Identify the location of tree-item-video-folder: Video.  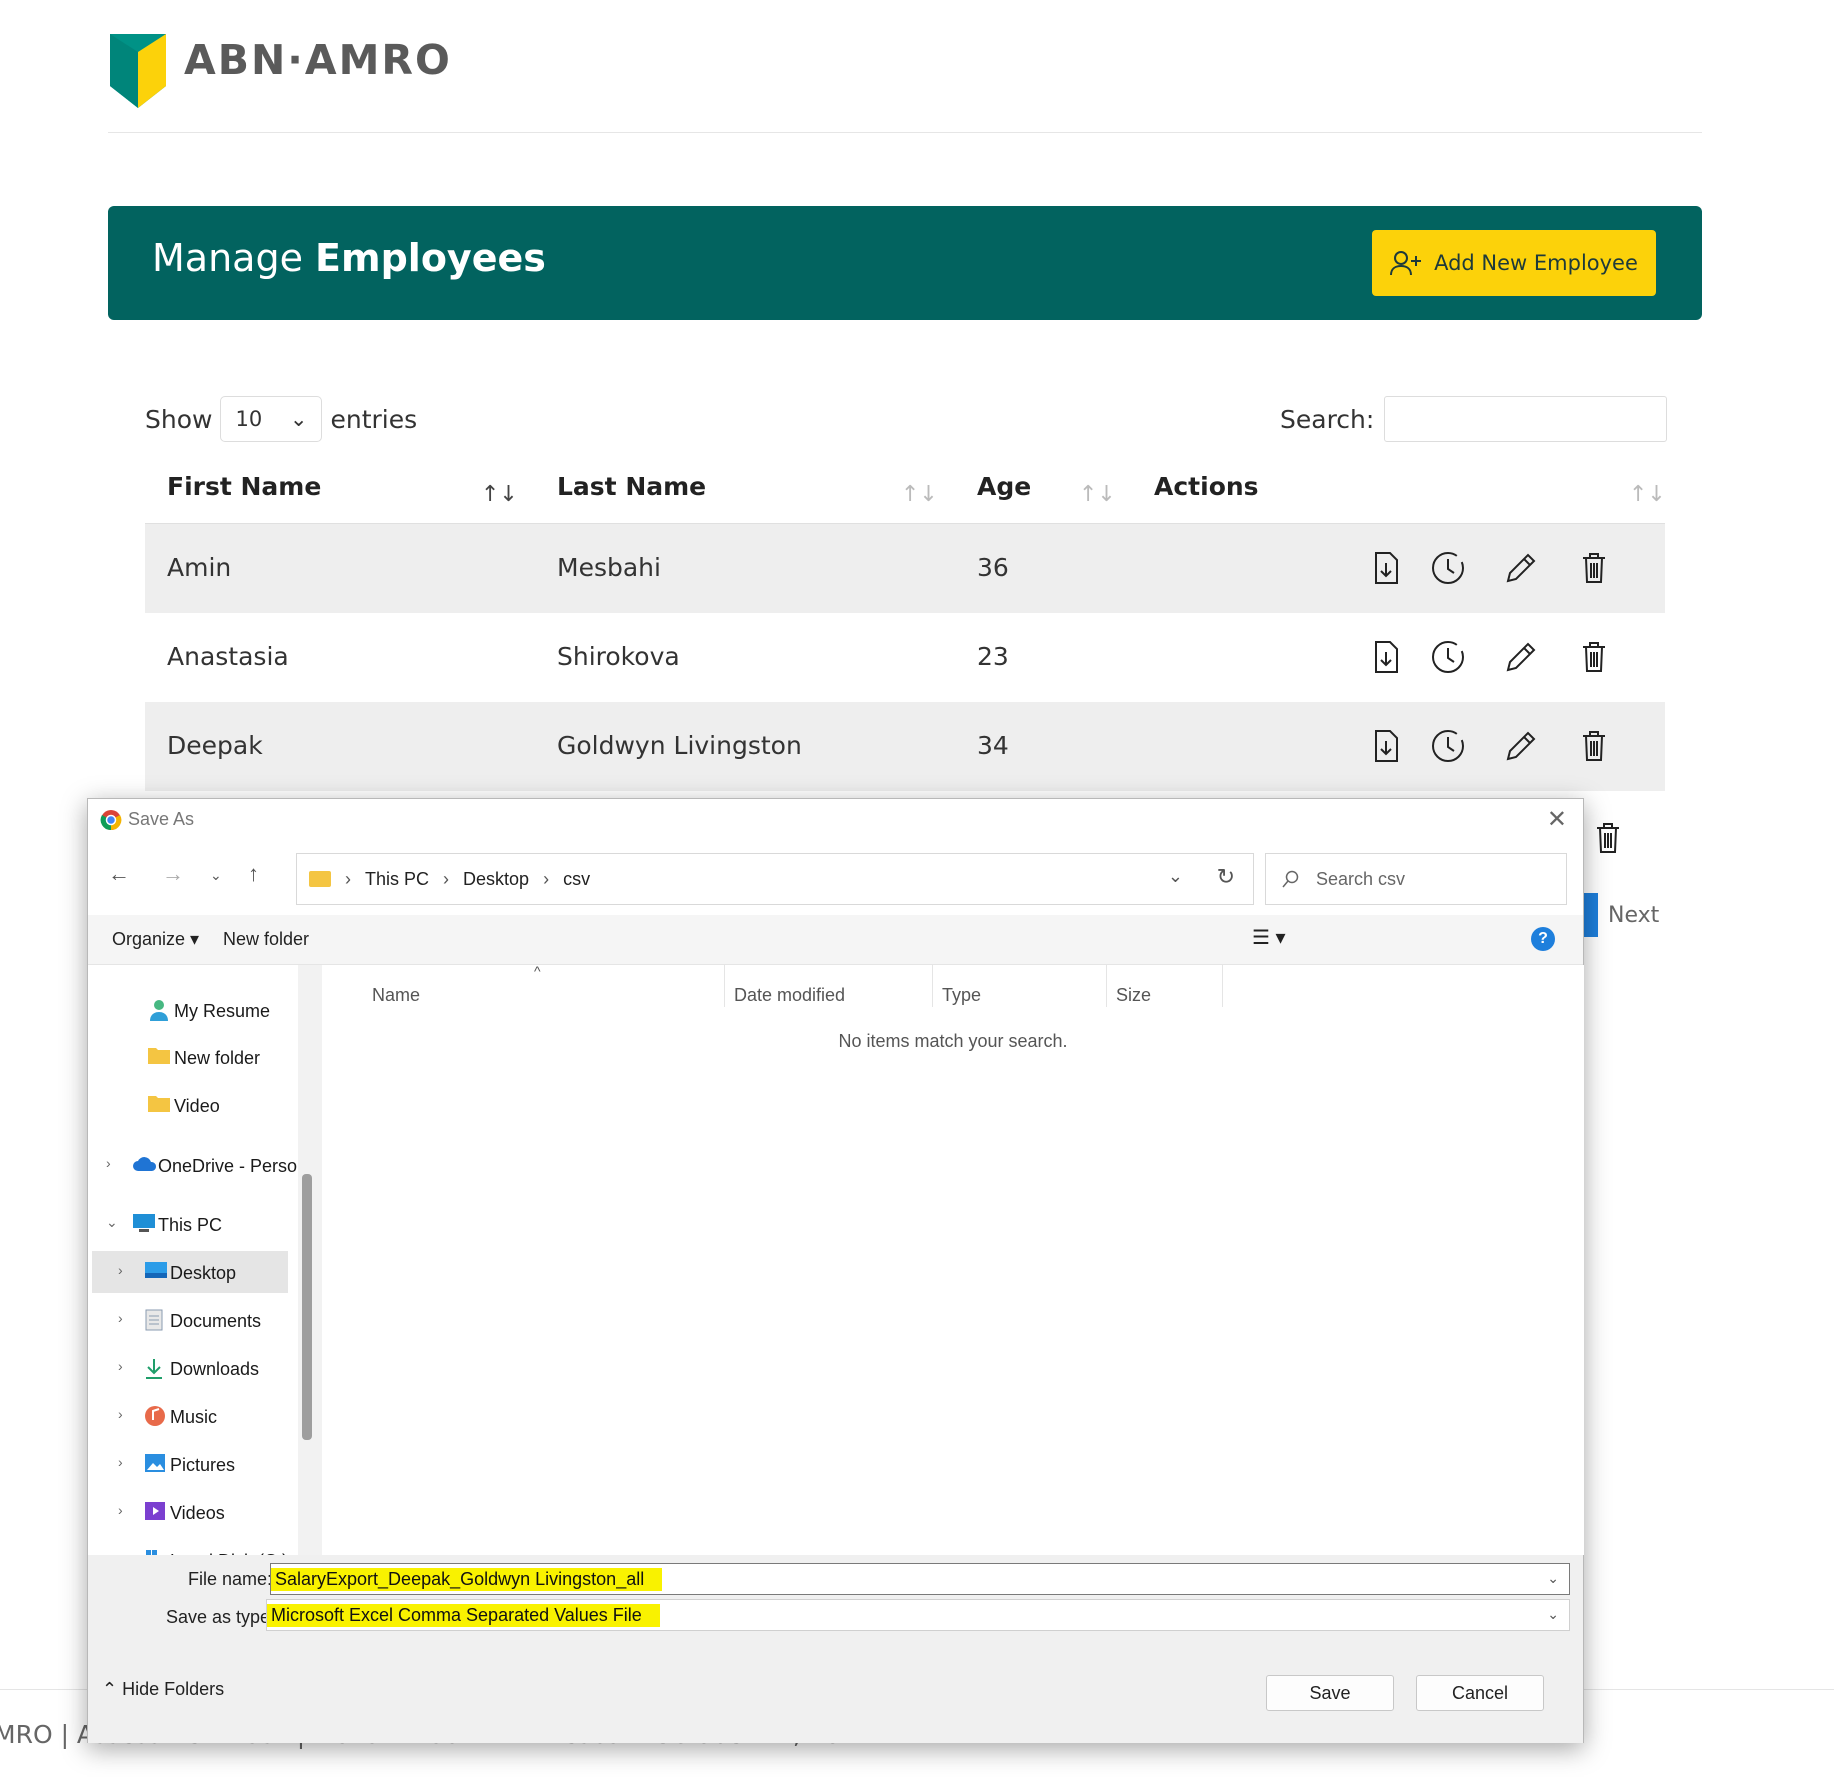
(193, 1105).